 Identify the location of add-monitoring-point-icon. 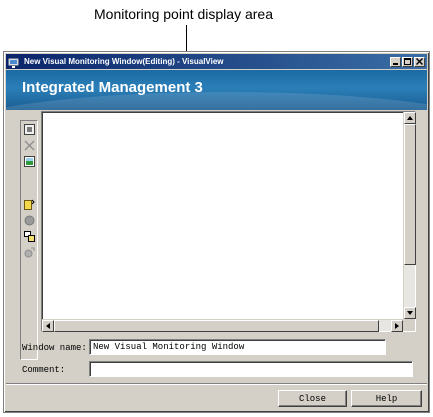
(29, 204).